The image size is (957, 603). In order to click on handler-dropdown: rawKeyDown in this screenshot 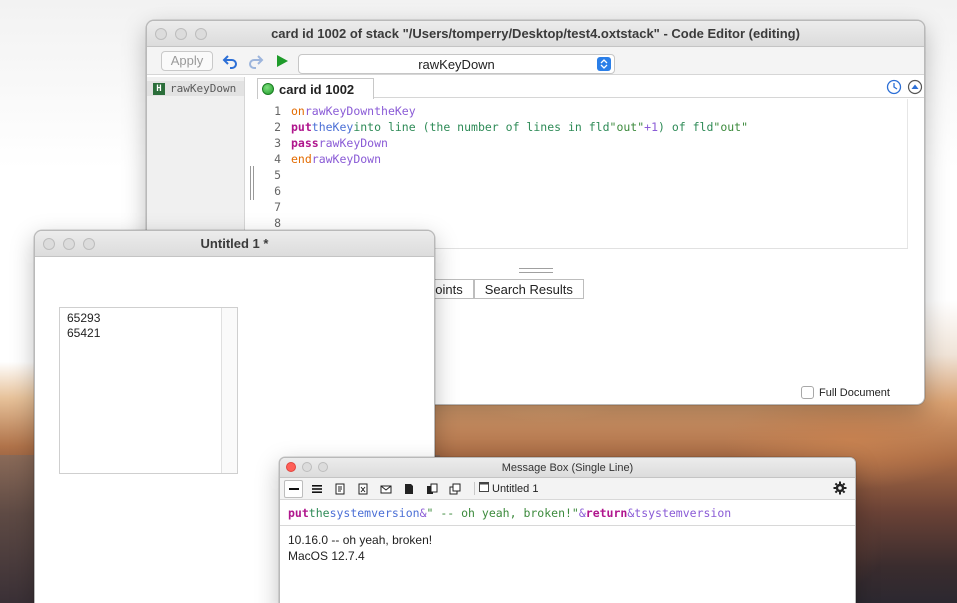, I will do `click(456, 64)`.